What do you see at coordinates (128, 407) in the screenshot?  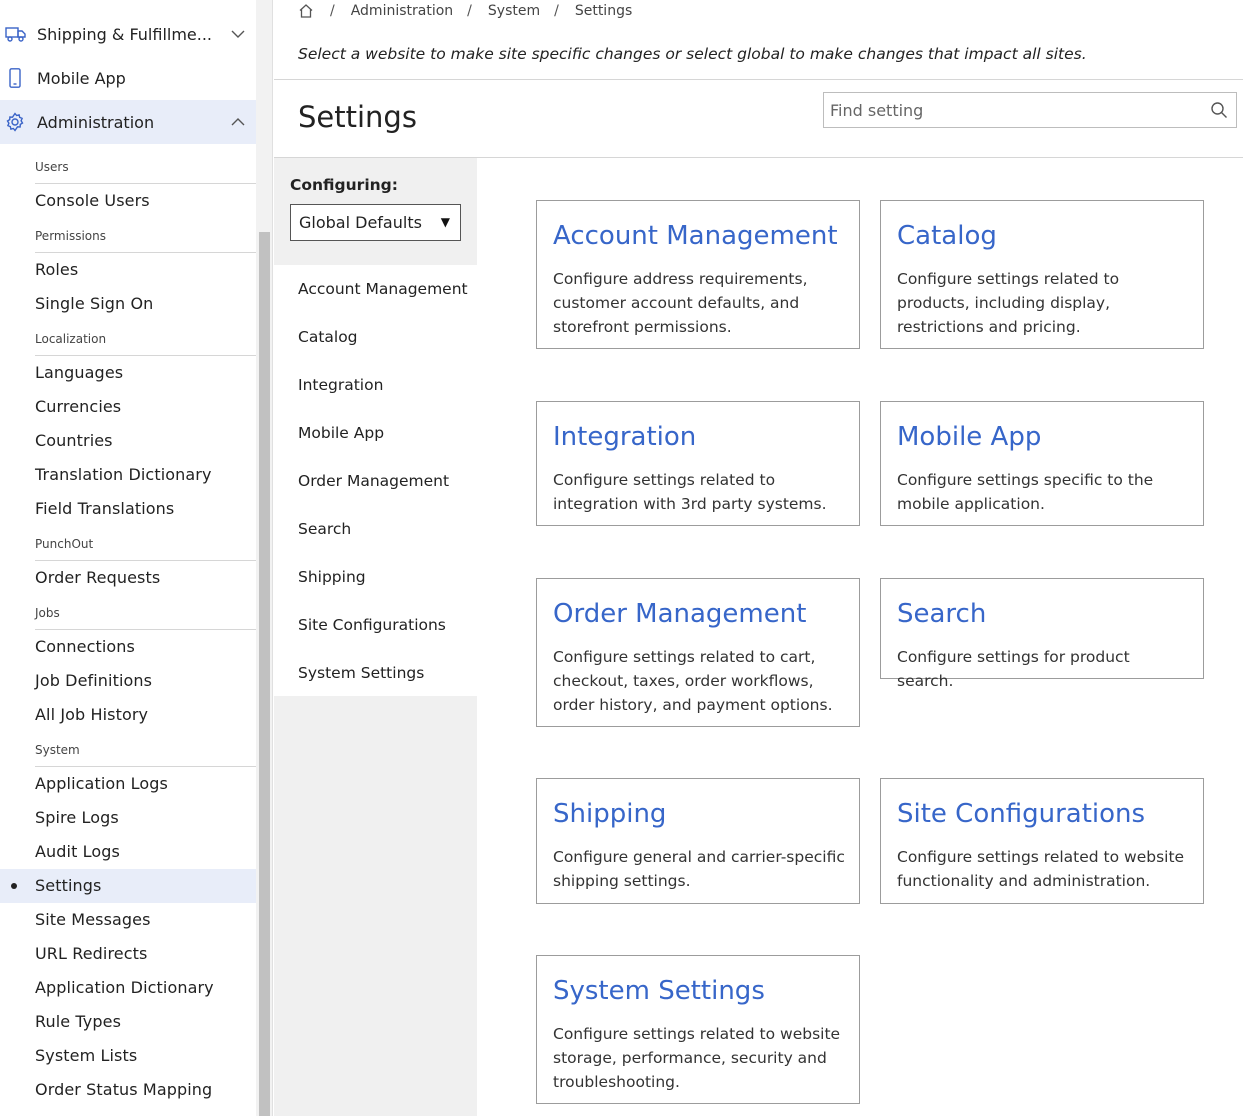 I see `sidebar-item-currencies: Currencies` at bounding box center [128, 407].